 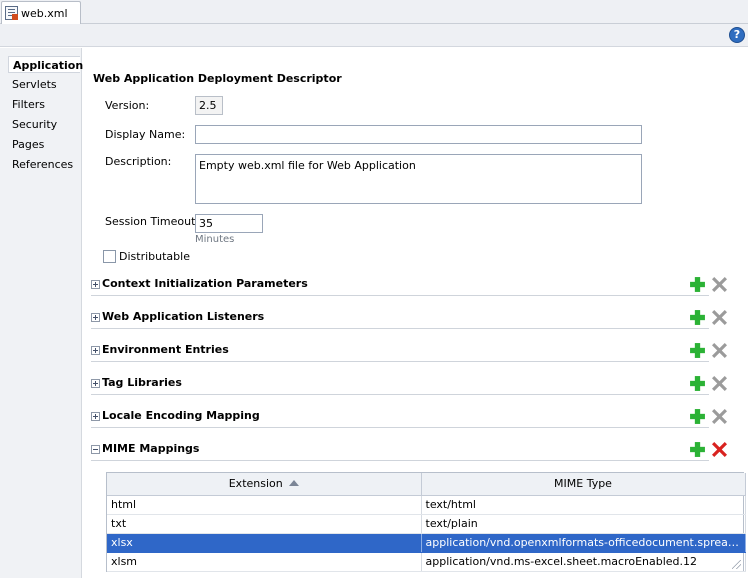 I want to click on section-title: Context Initialization Parameters, so click(x=205, y=283).